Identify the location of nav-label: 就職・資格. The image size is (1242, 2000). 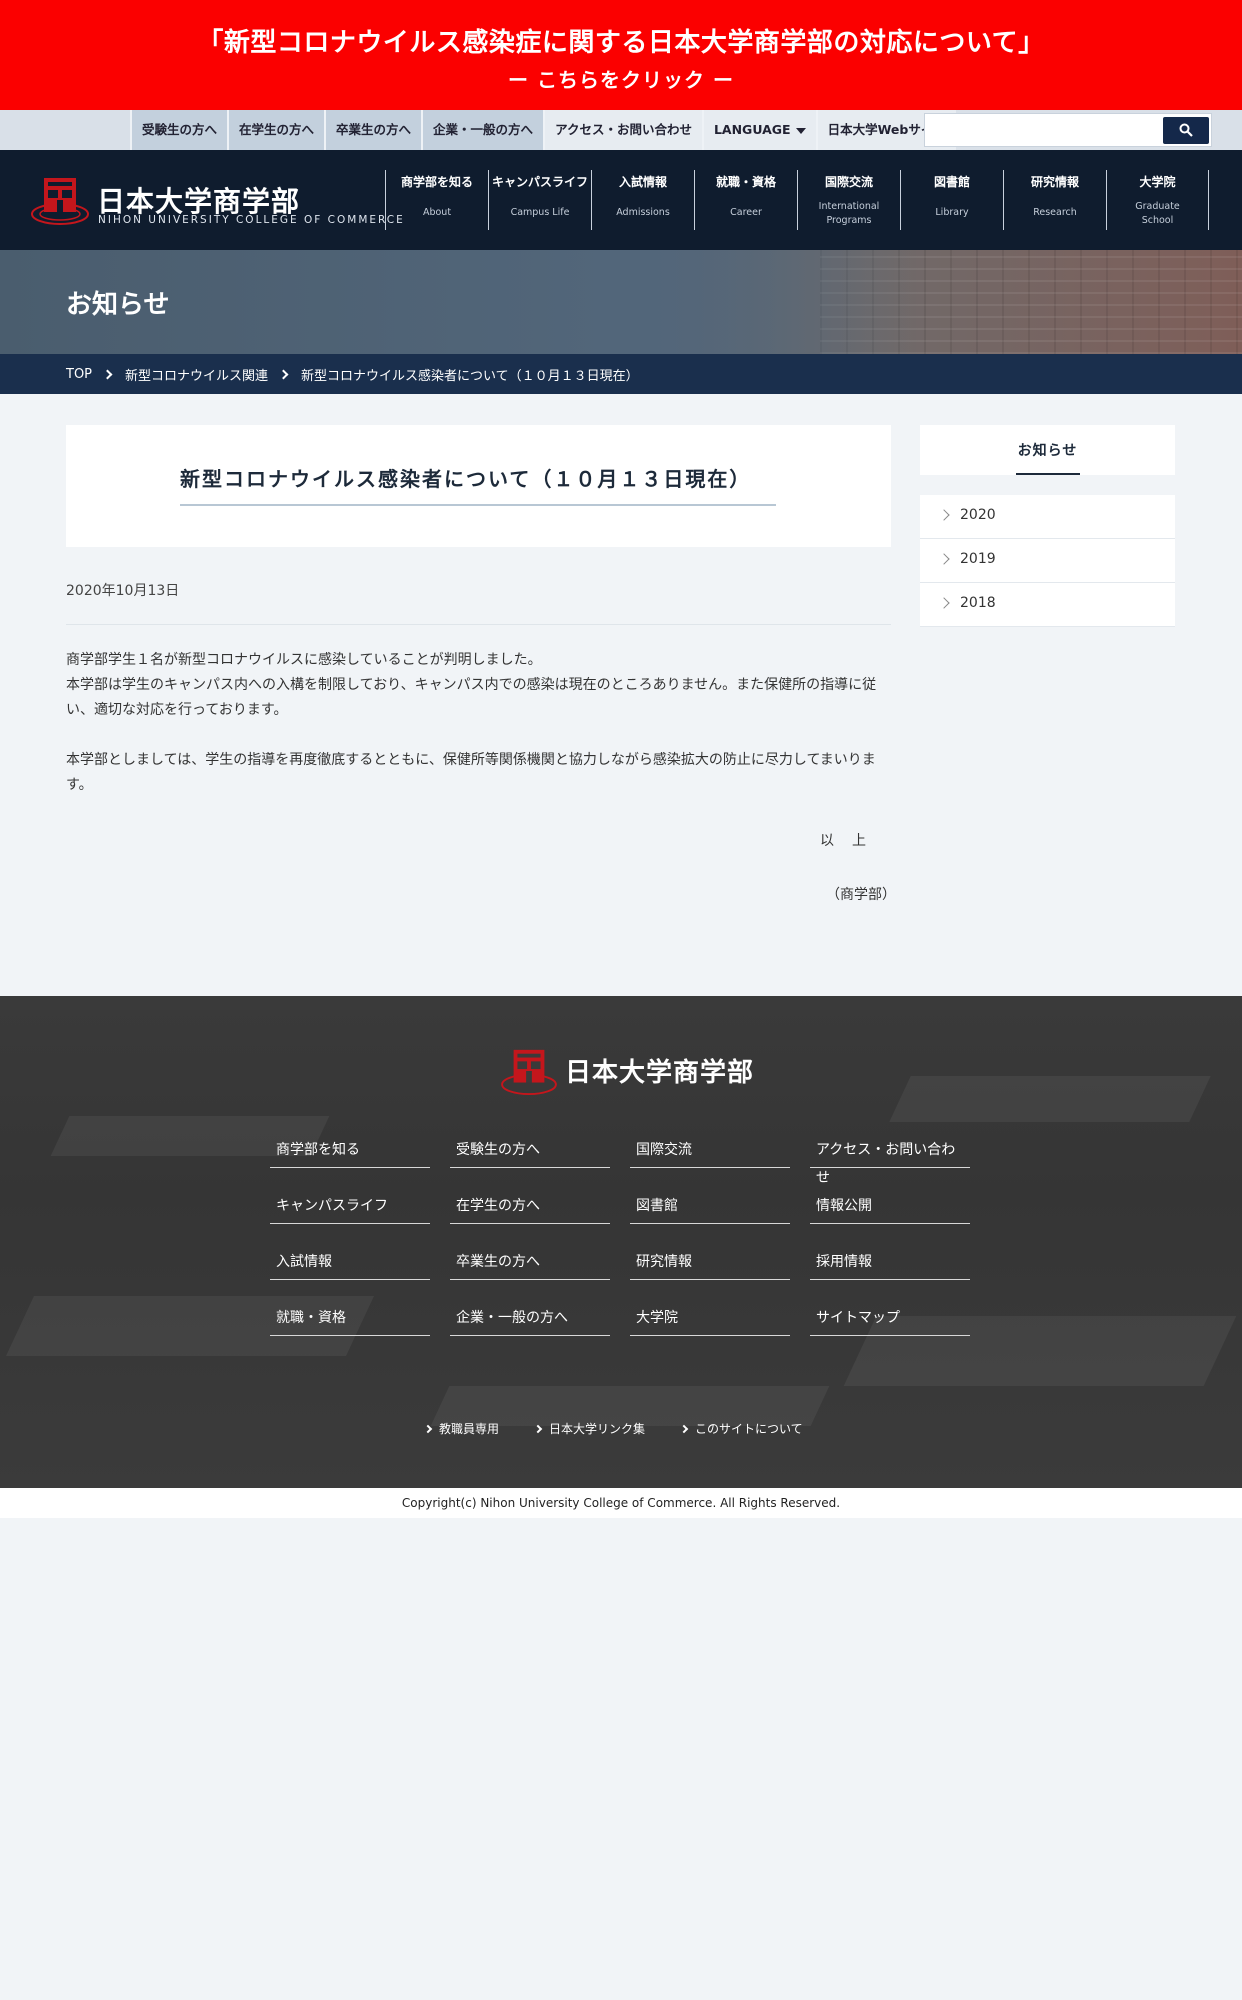
(745, 182).